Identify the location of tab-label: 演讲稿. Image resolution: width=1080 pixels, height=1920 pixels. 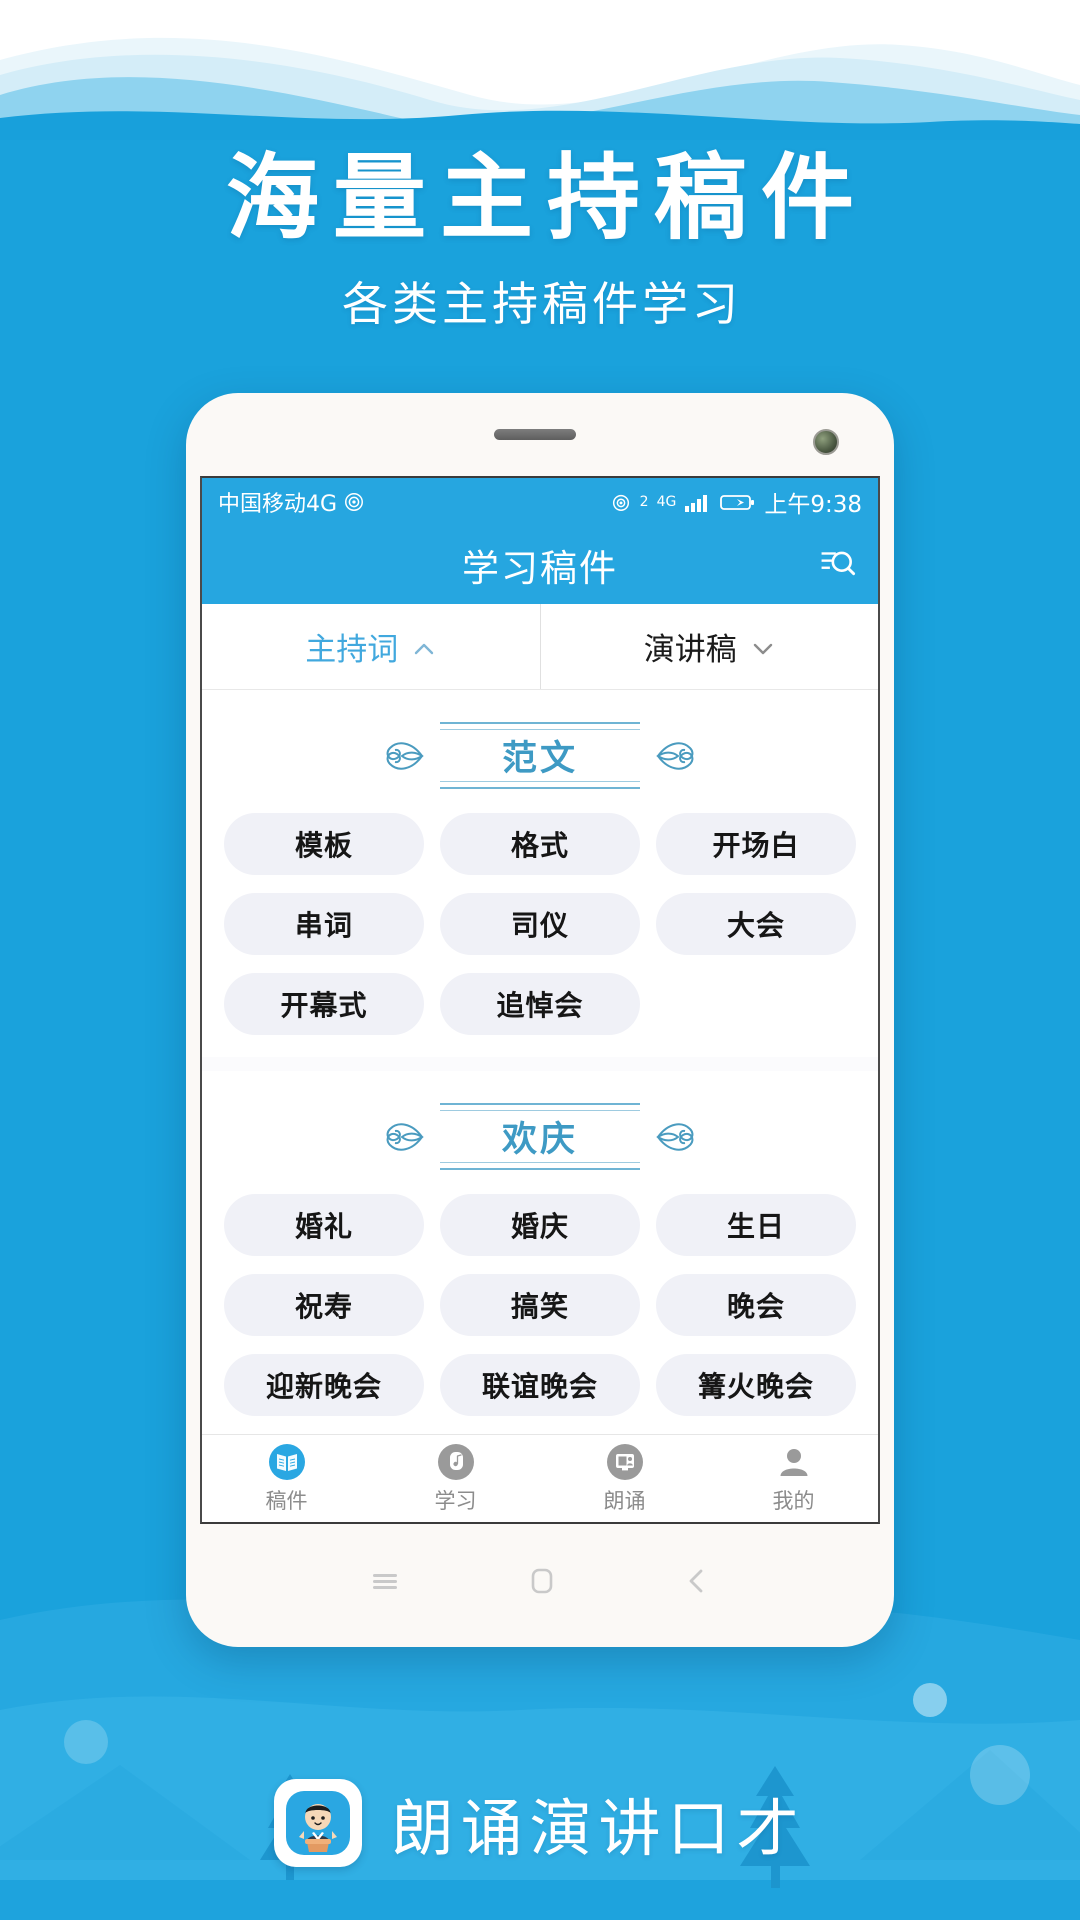
(690, 650).